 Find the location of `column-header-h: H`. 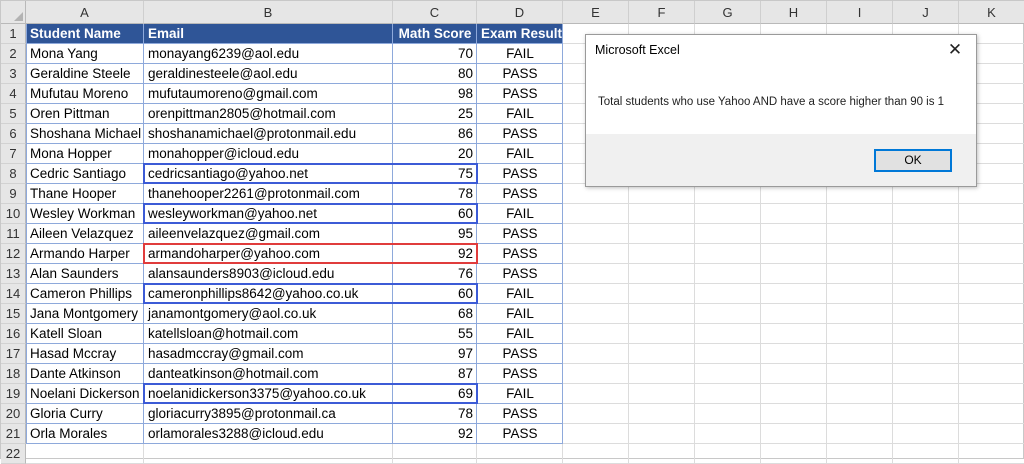

column-header-h: H is located at coordinates (794, 12).